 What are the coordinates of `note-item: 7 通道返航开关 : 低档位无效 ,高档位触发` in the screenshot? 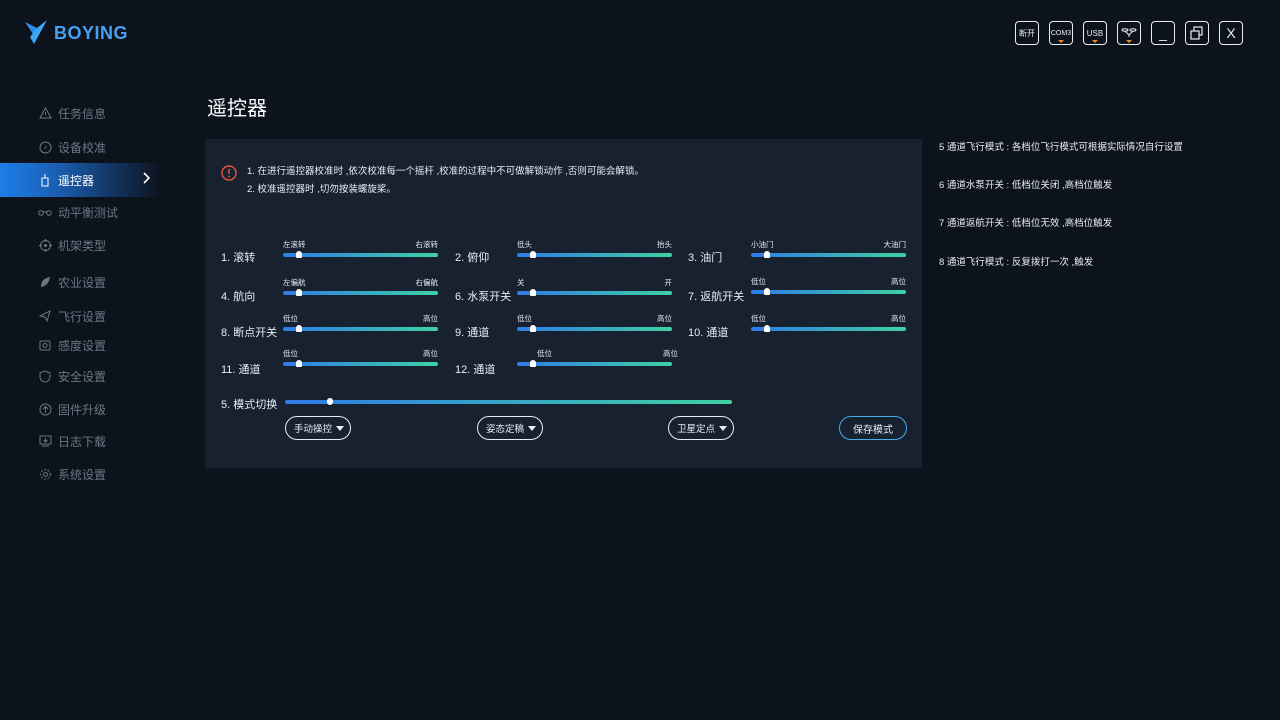 It's located at (1026, 223).